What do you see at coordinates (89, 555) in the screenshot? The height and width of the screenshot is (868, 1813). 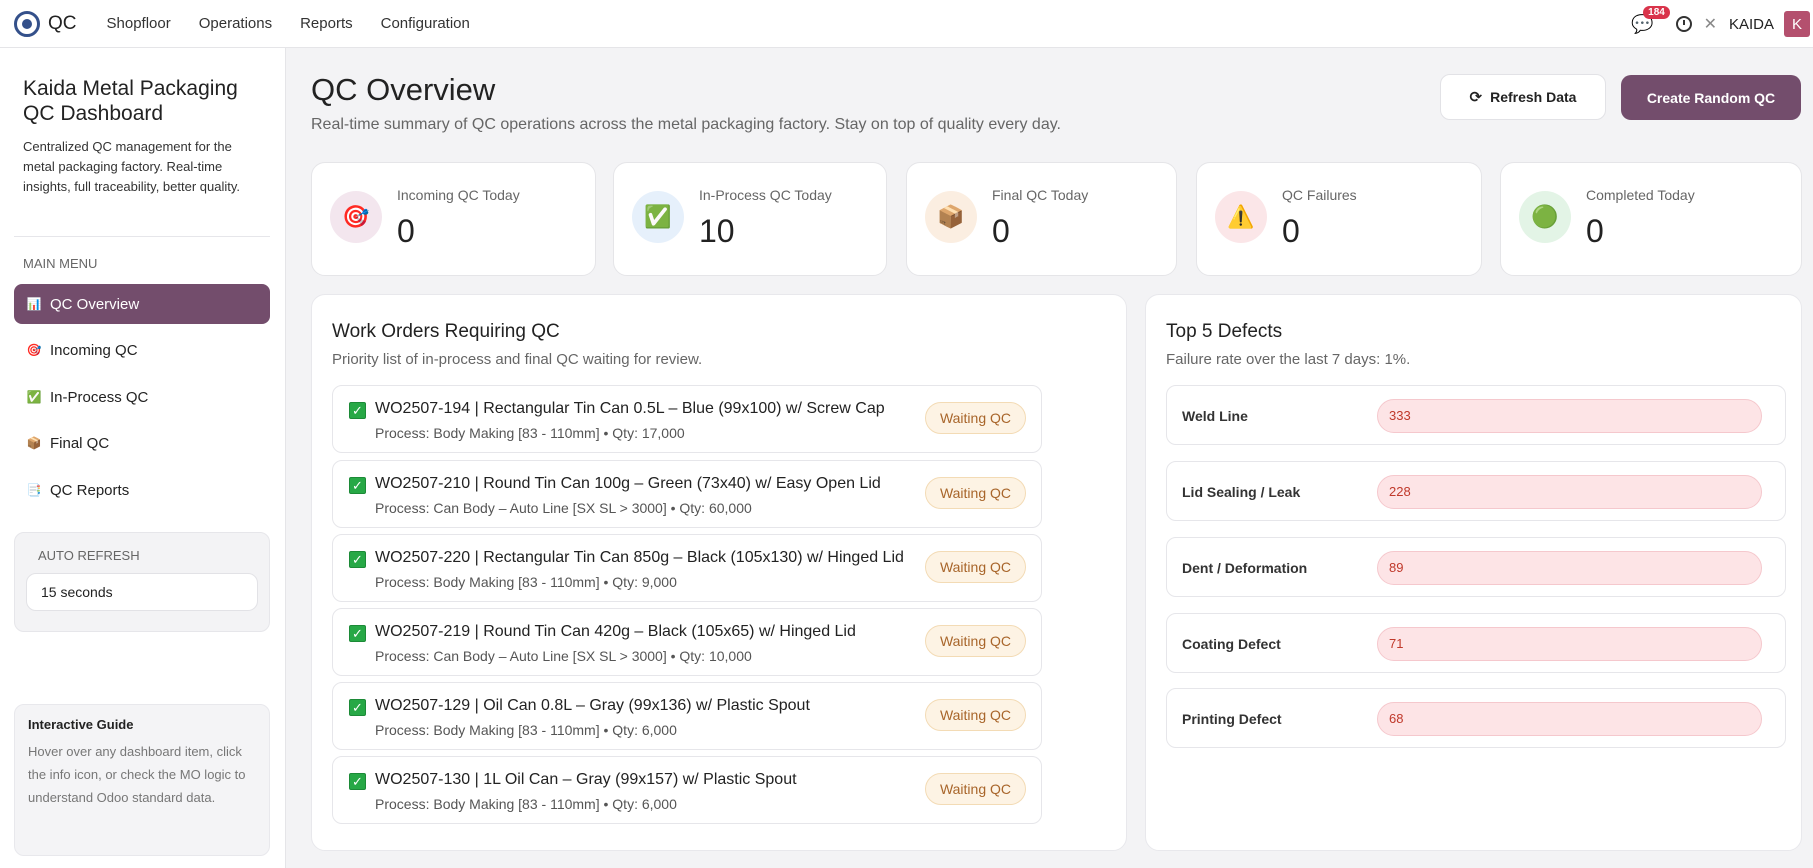 I see `auto-refresh-label: AUTO REFRESH` at bounding box center [89, 555].